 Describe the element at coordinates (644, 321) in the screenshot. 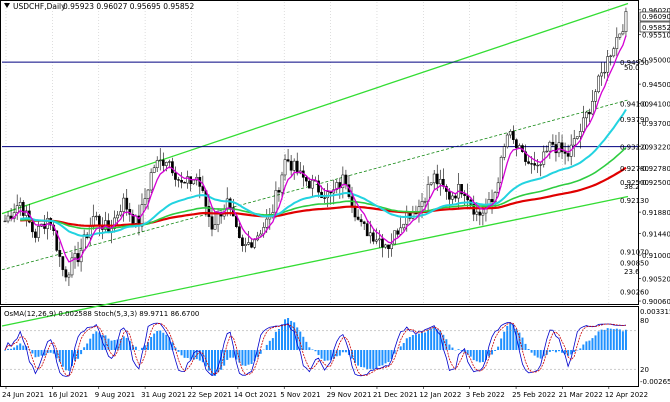

I see `stoch-80-tick: 80` at that location.